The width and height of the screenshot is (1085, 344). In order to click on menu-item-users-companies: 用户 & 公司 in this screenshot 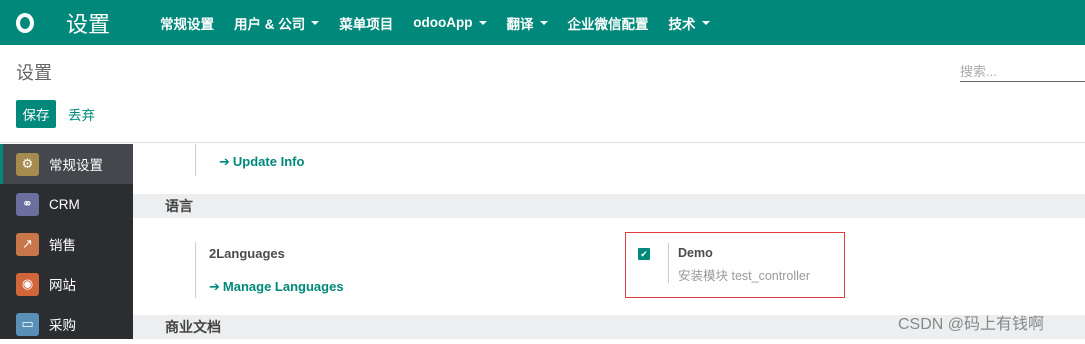, I will do `click(276, 22)`.